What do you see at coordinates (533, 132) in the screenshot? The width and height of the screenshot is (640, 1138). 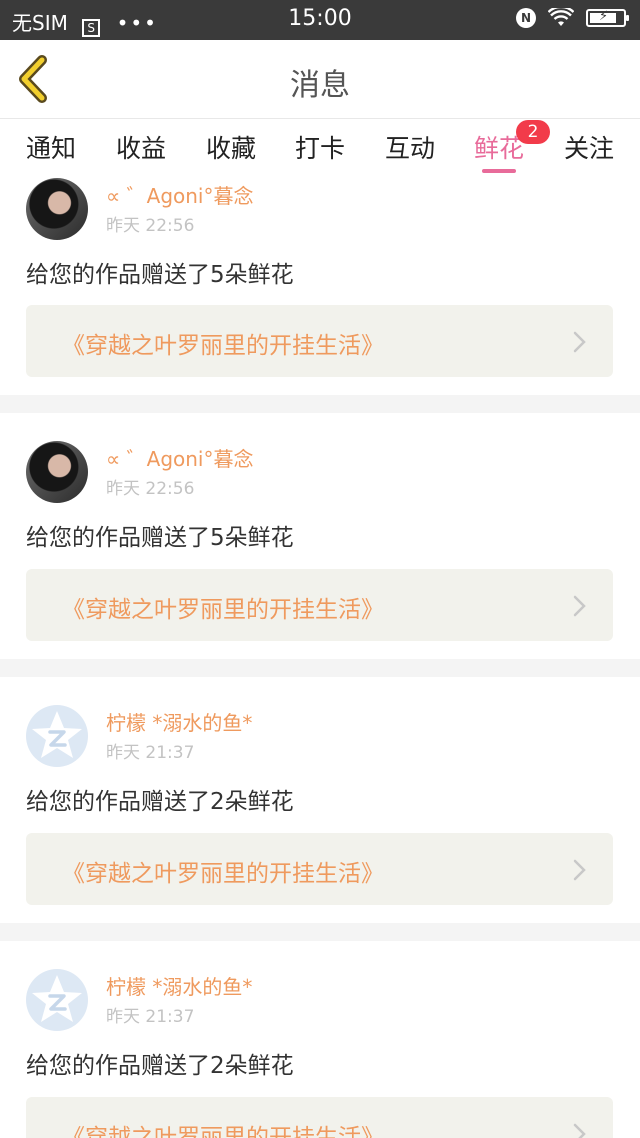 I see `unread-badge: 2` at bounding box center [533, 132].